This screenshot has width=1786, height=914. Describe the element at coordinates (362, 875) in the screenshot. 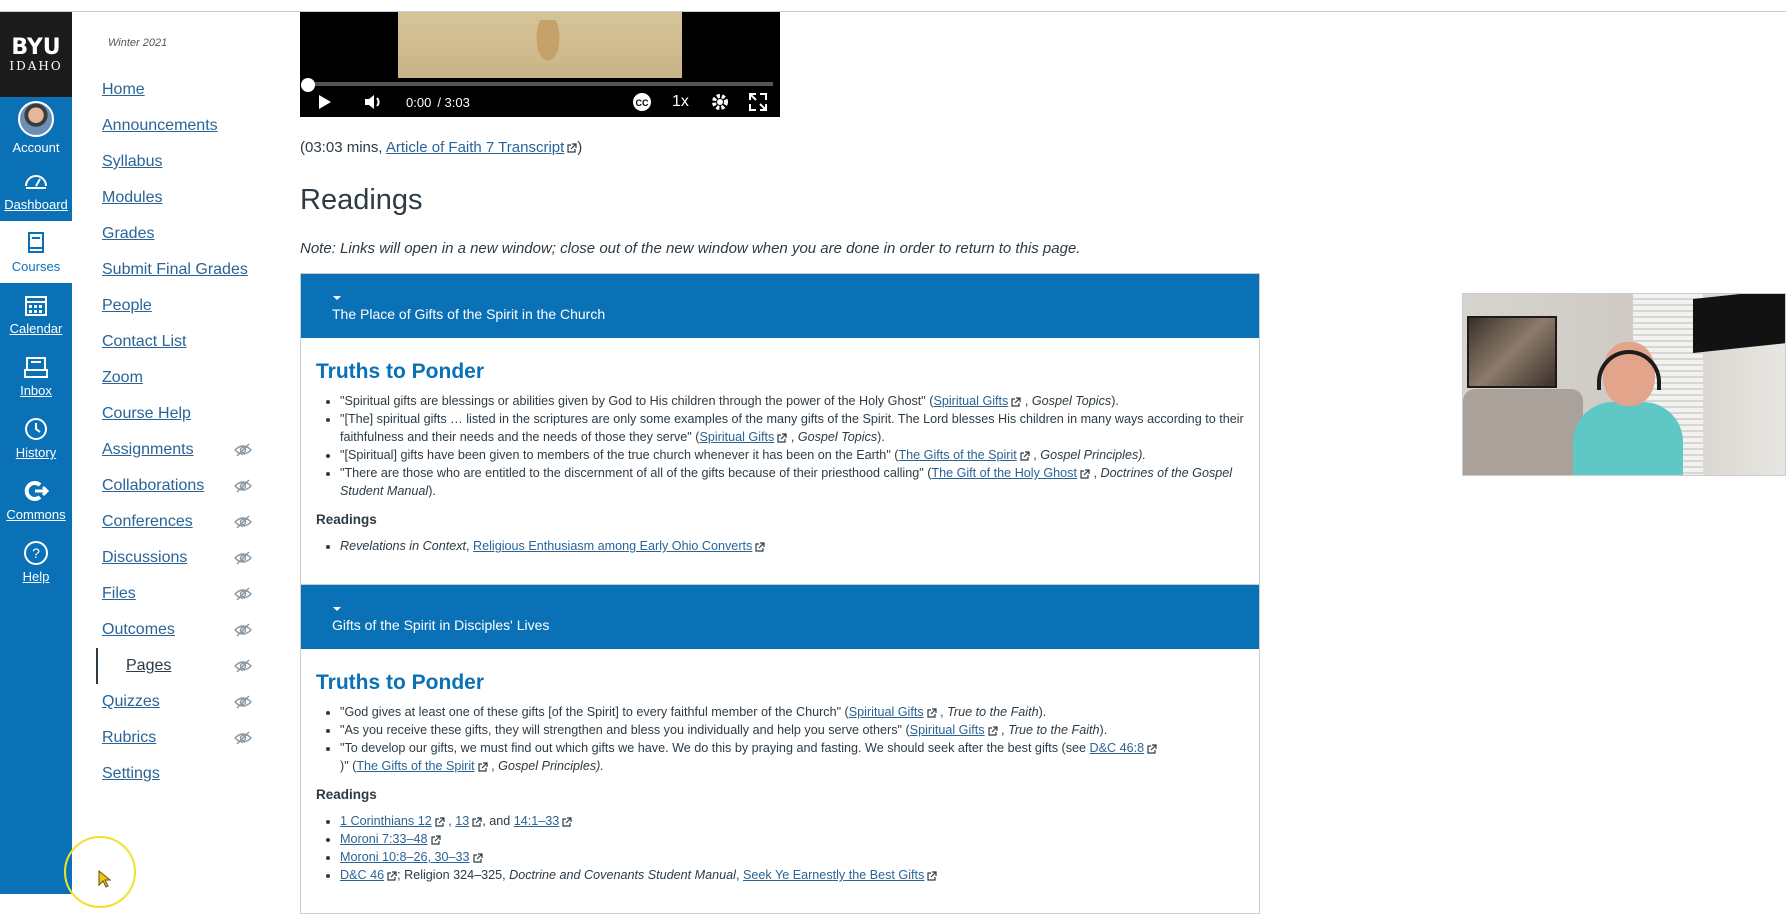

I see `scripture-link: D&C 46` at that location.